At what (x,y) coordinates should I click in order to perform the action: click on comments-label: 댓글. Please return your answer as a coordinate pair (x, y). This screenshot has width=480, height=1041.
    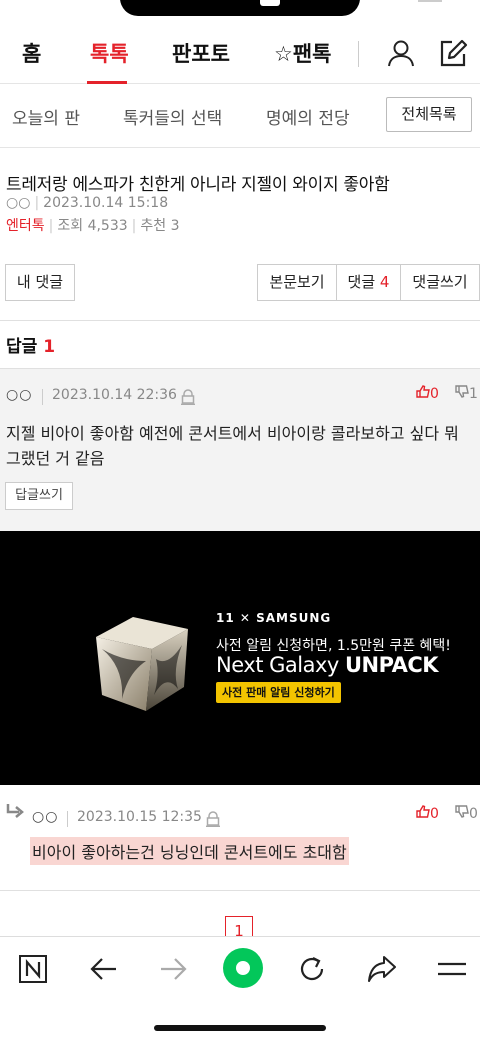
    Looking at the image, I should click on (361, 282).